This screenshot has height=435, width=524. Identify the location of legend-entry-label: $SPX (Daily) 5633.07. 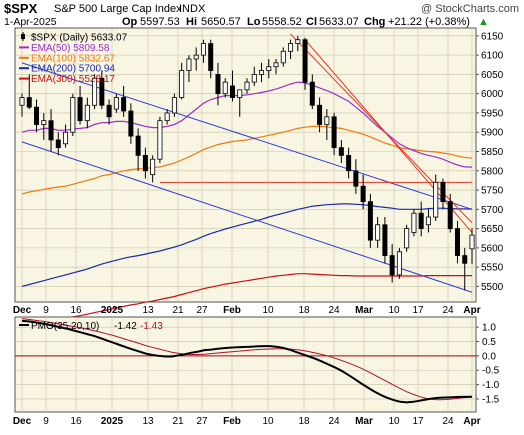
(79, 38).